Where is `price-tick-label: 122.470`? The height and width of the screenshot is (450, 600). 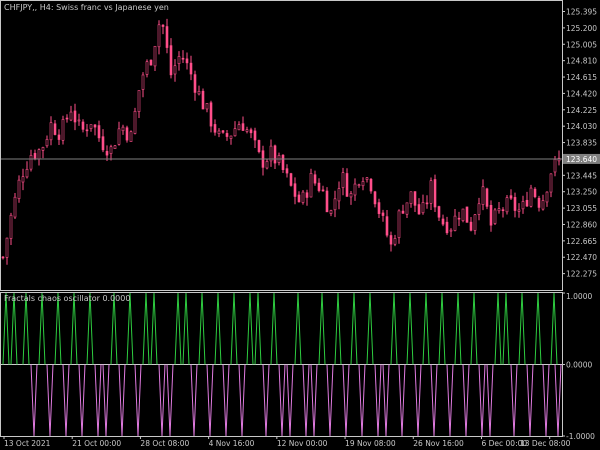
price-tick-label: 122.470 is located at coordinates (581, 257).